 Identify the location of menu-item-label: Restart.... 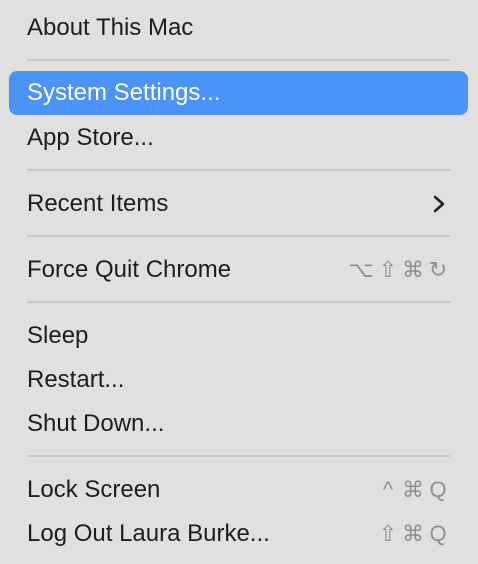
(76, 379).